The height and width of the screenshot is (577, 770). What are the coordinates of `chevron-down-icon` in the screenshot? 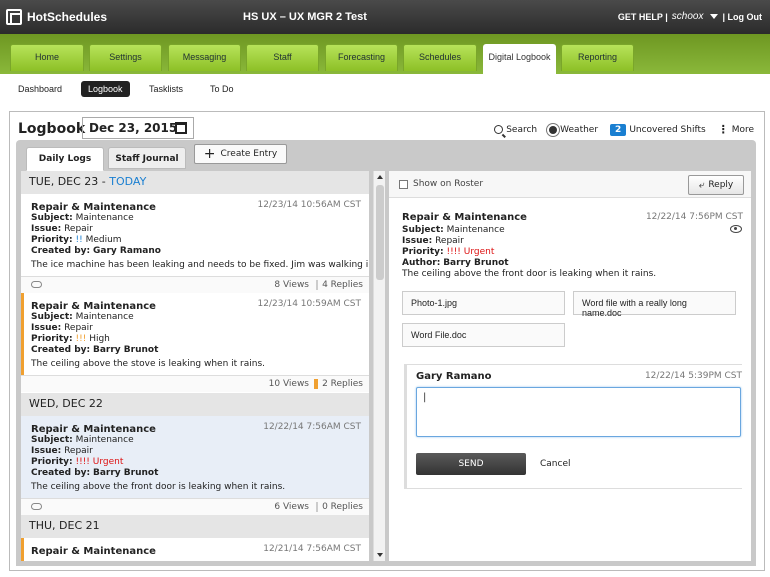 It's located at (714, 16).